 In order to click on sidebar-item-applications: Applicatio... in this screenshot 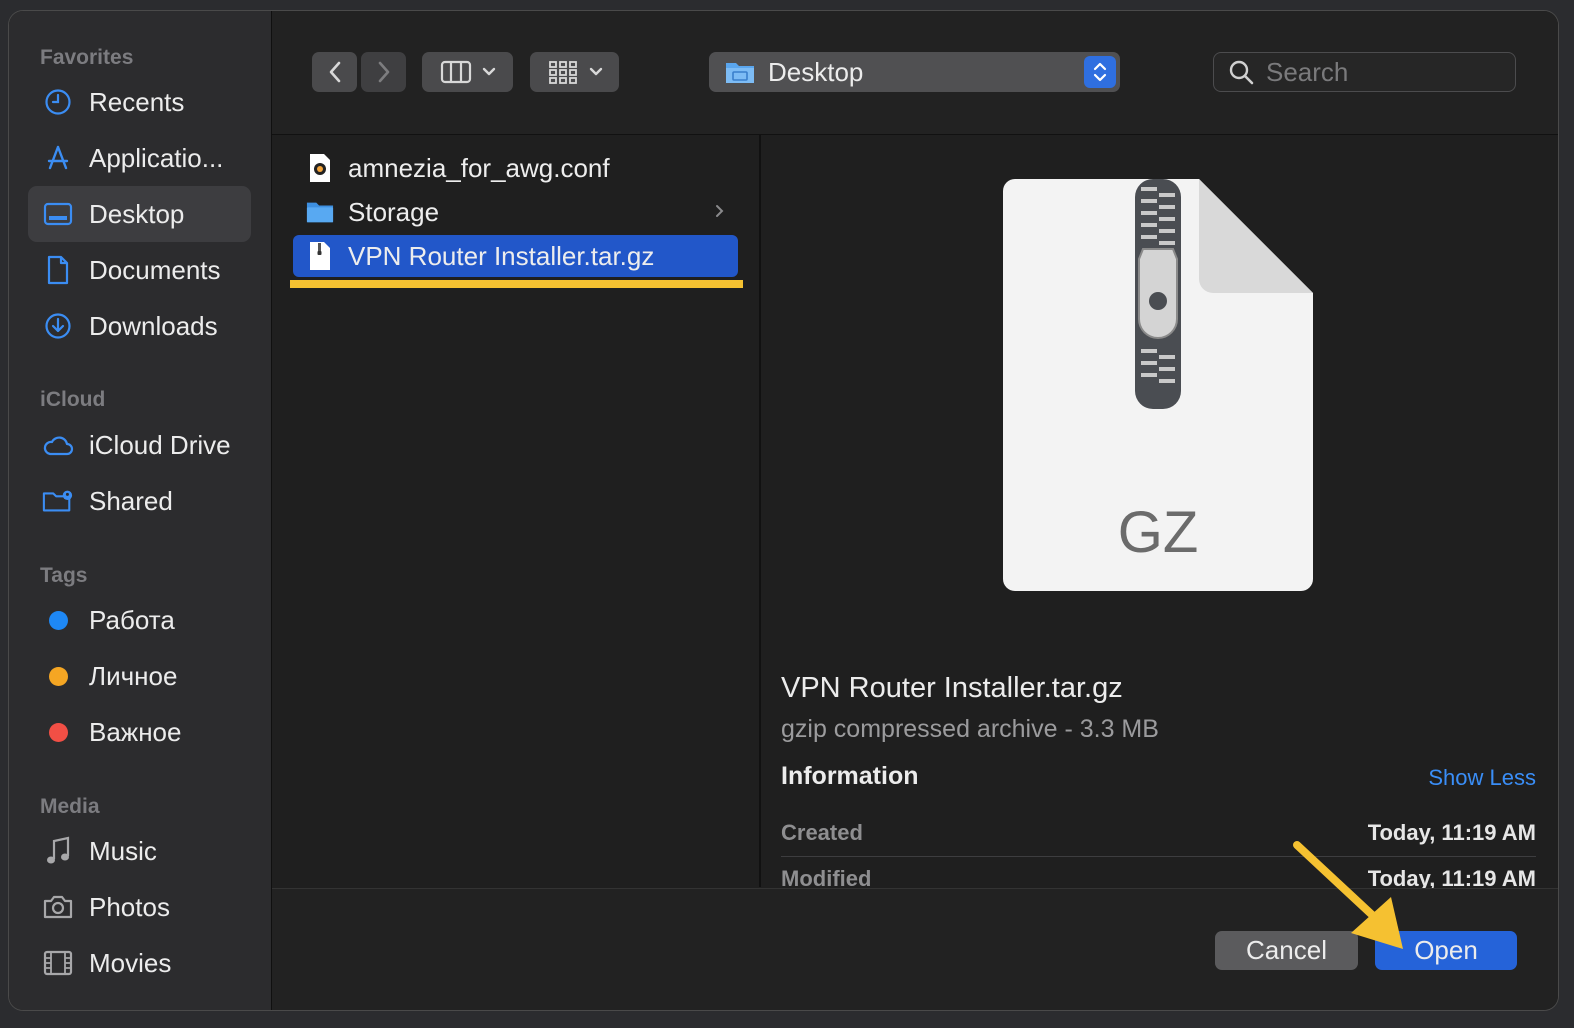, I will do `click(139, 158)`.